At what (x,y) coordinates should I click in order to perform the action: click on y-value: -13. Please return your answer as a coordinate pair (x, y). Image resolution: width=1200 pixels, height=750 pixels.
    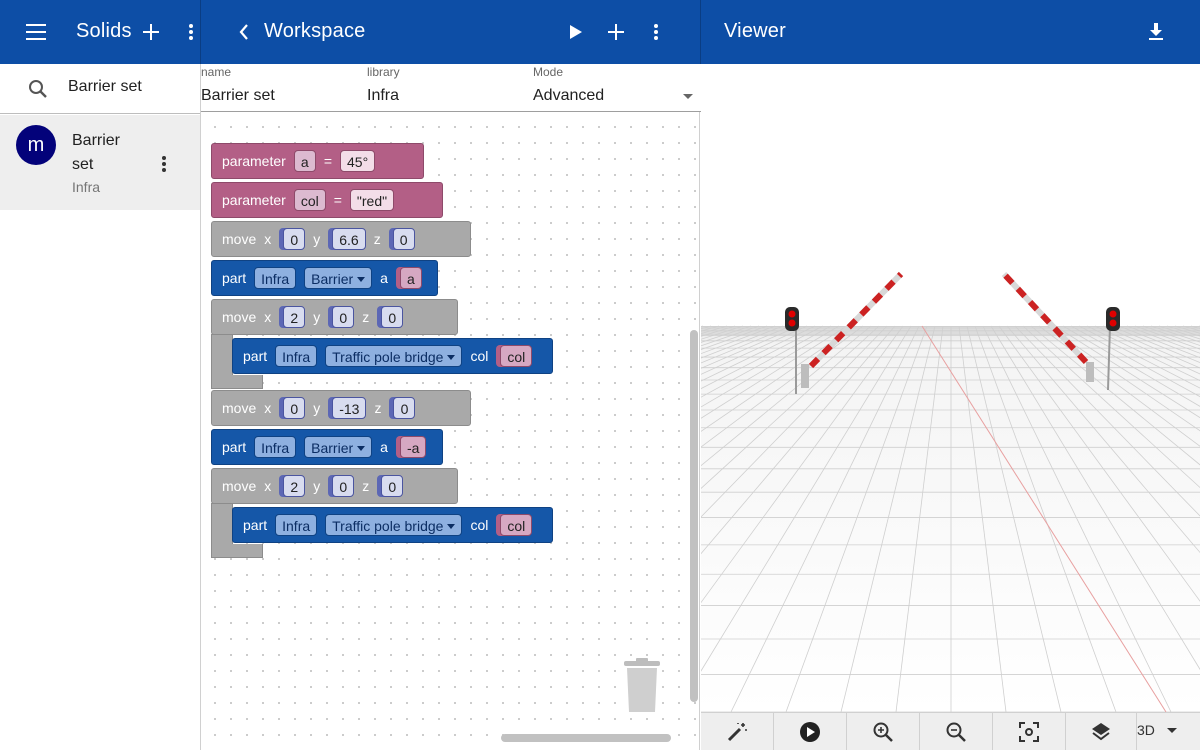
    Looking at the image, I should click on (349, 408).